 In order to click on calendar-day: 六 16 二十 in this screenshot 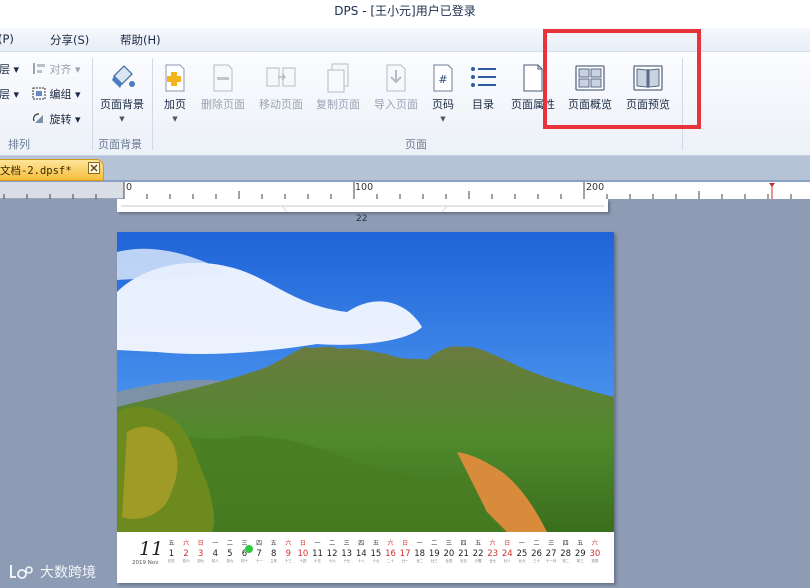, I will do `click(390, 552)`.